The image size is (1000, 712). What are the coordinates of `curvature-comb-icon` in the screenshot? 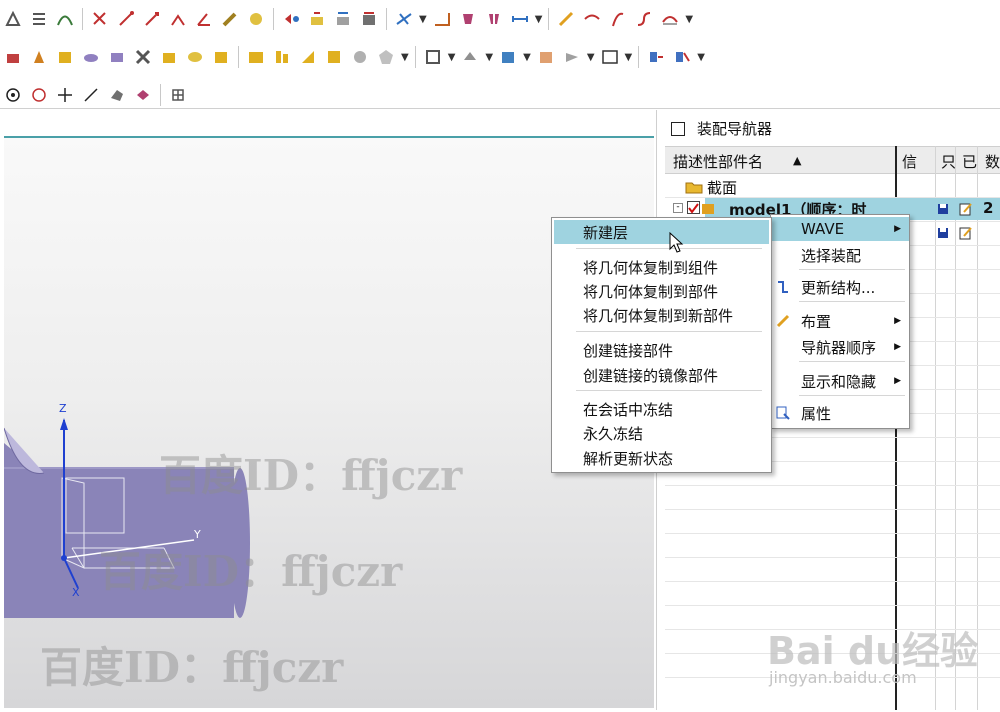 It's located at (592, 19).